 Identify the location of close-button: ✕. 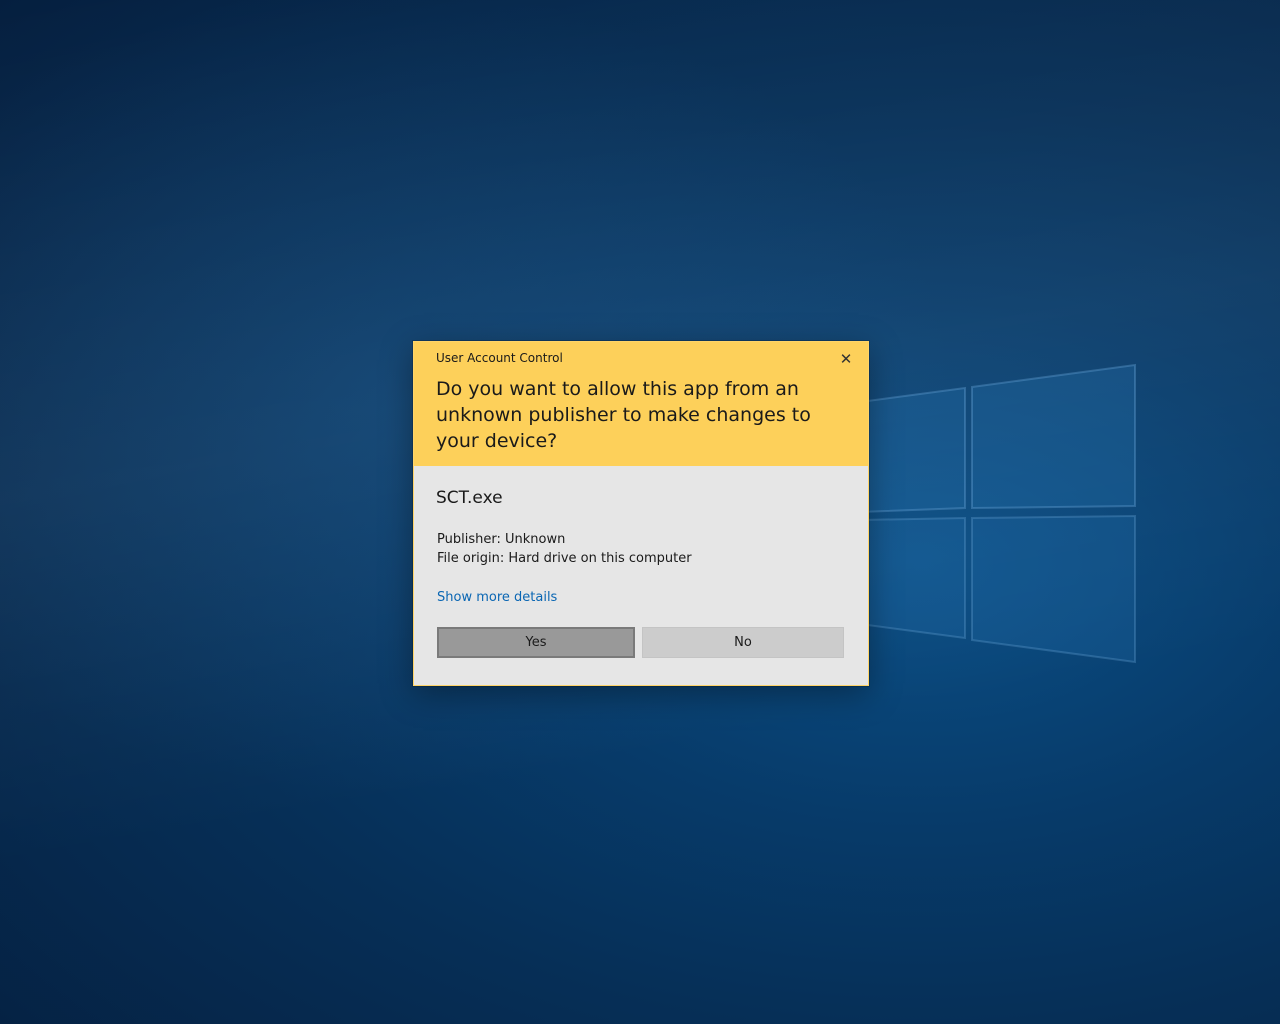
(846, 359).